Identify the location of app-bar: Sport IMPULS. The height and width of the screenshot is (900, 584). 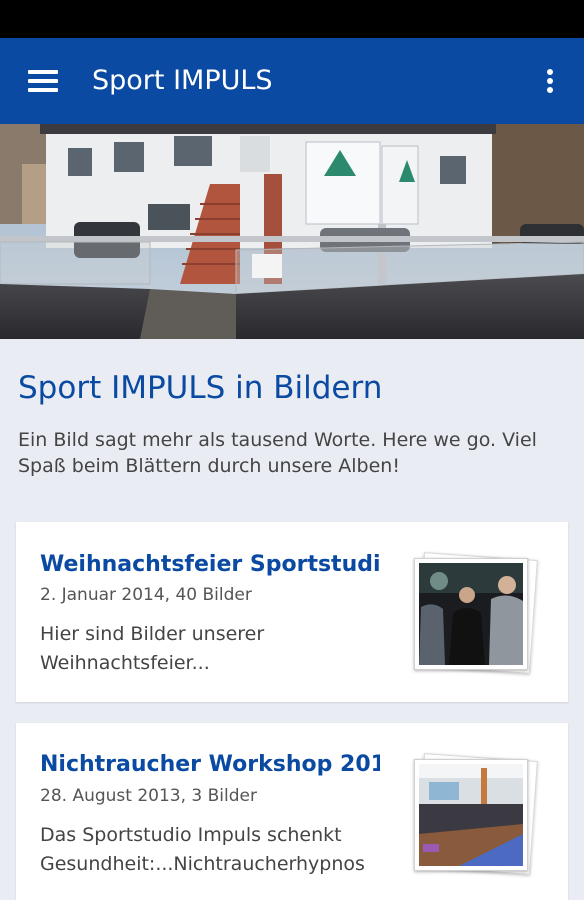
(292, 81).